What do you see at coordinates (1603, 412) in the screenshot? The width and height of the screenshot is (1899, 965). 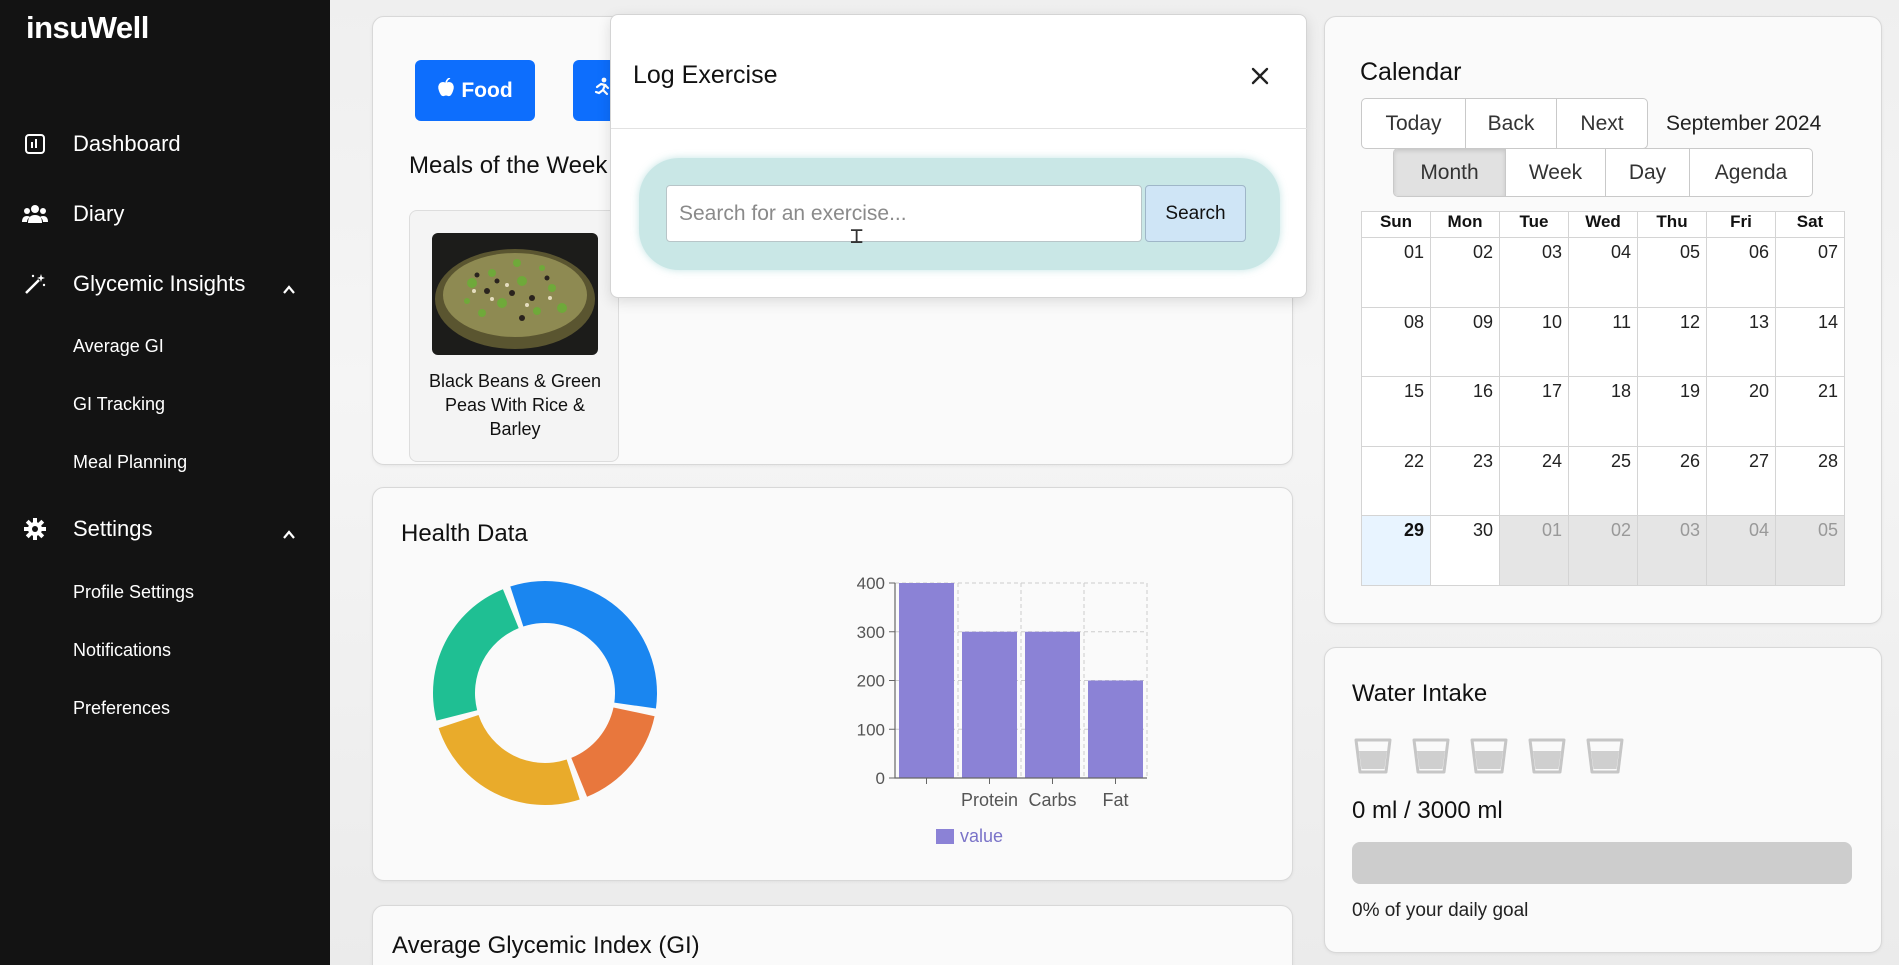 I see `calendar-day: 18` at bounding box center [1603, 412].